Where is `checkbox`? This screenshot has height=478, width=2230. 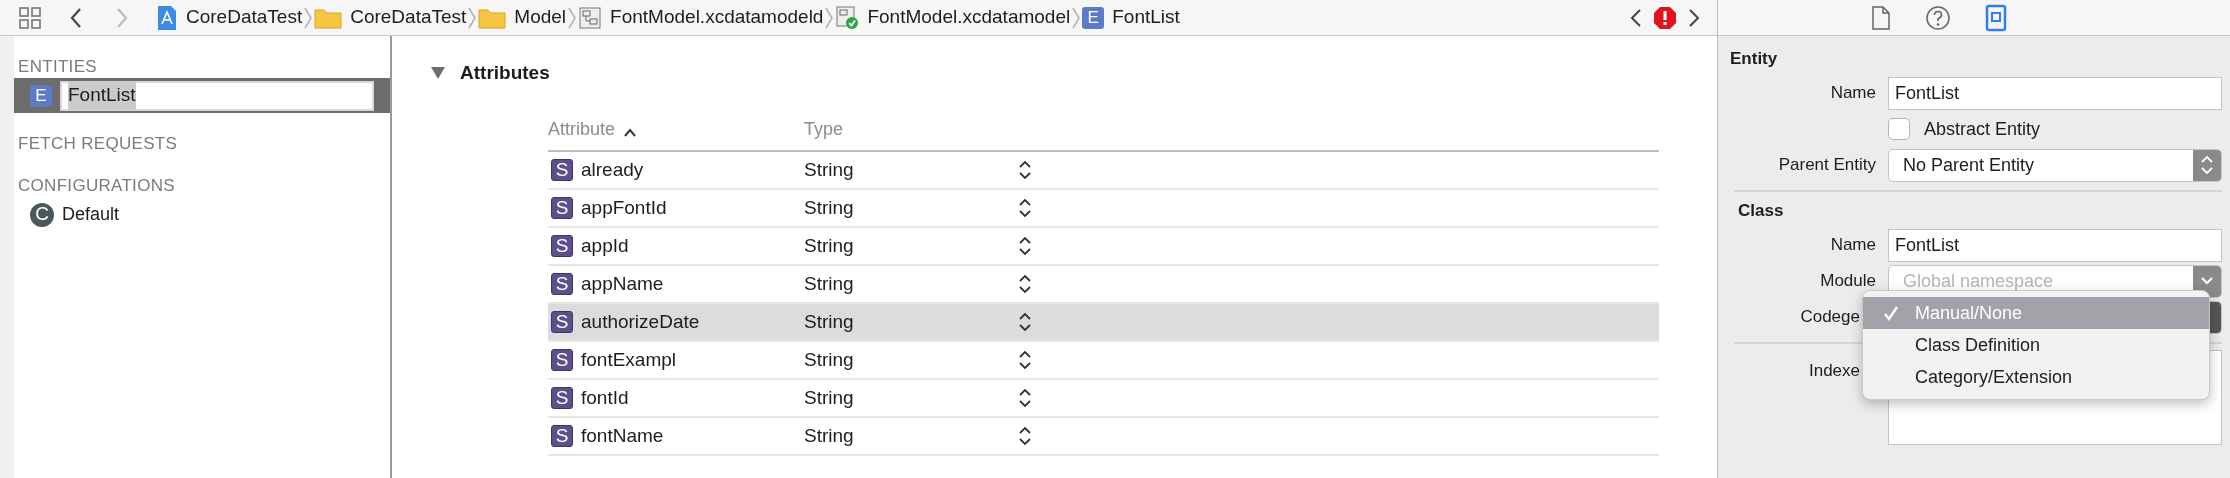 checkbox is located at coordinates (1899, 129).